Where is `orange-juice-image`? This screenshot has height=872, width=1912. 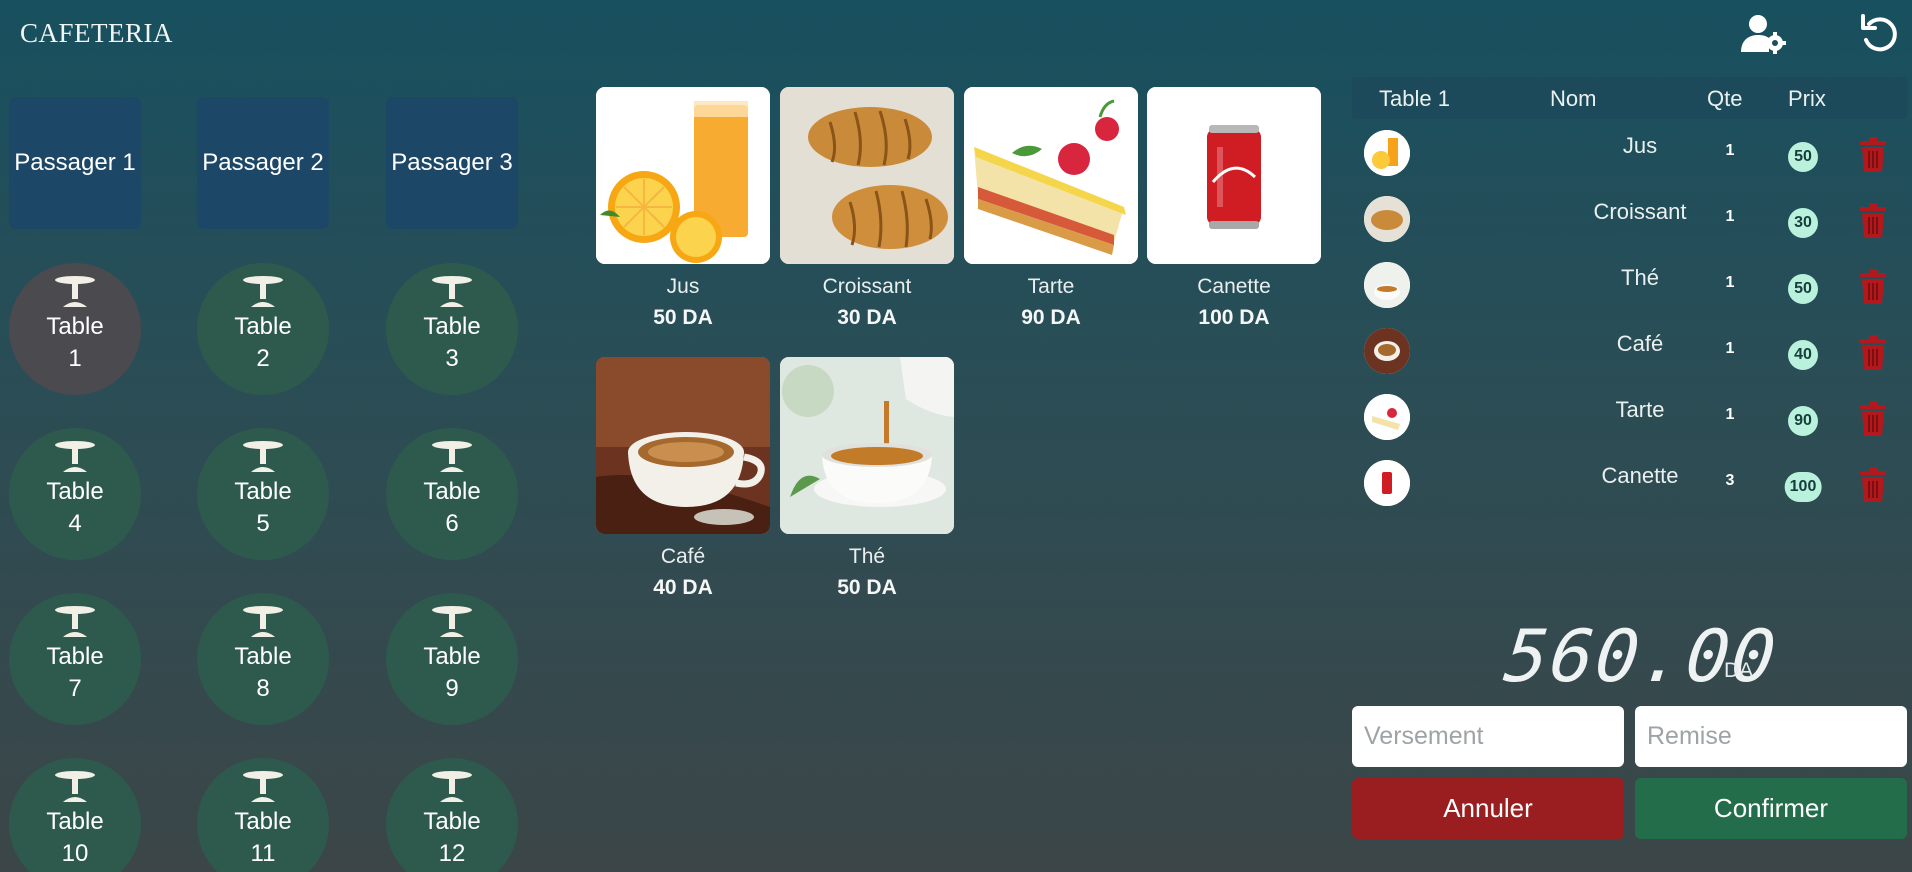 orange-juice-image is located at coordinates (683, 175).